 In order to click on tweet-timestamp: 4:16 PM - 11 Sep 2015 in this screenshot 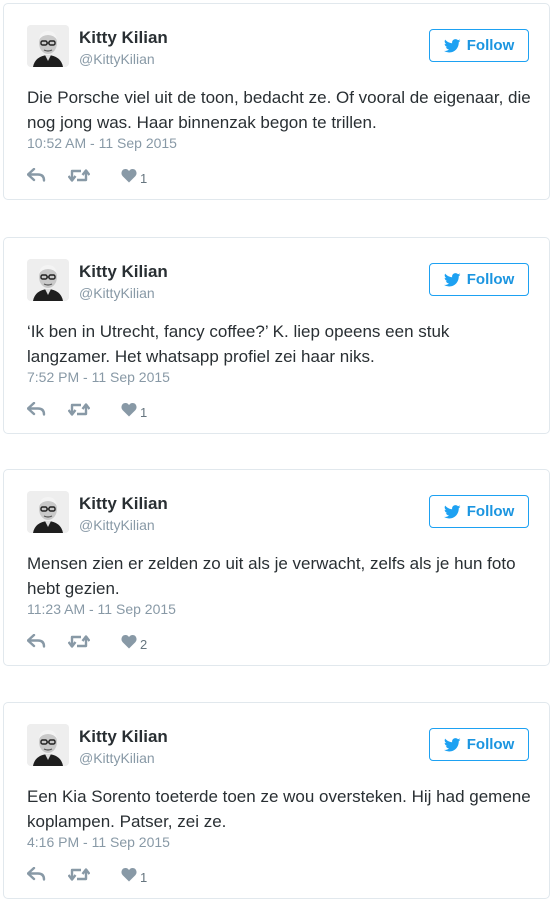, I will do `click(98, 842)`.